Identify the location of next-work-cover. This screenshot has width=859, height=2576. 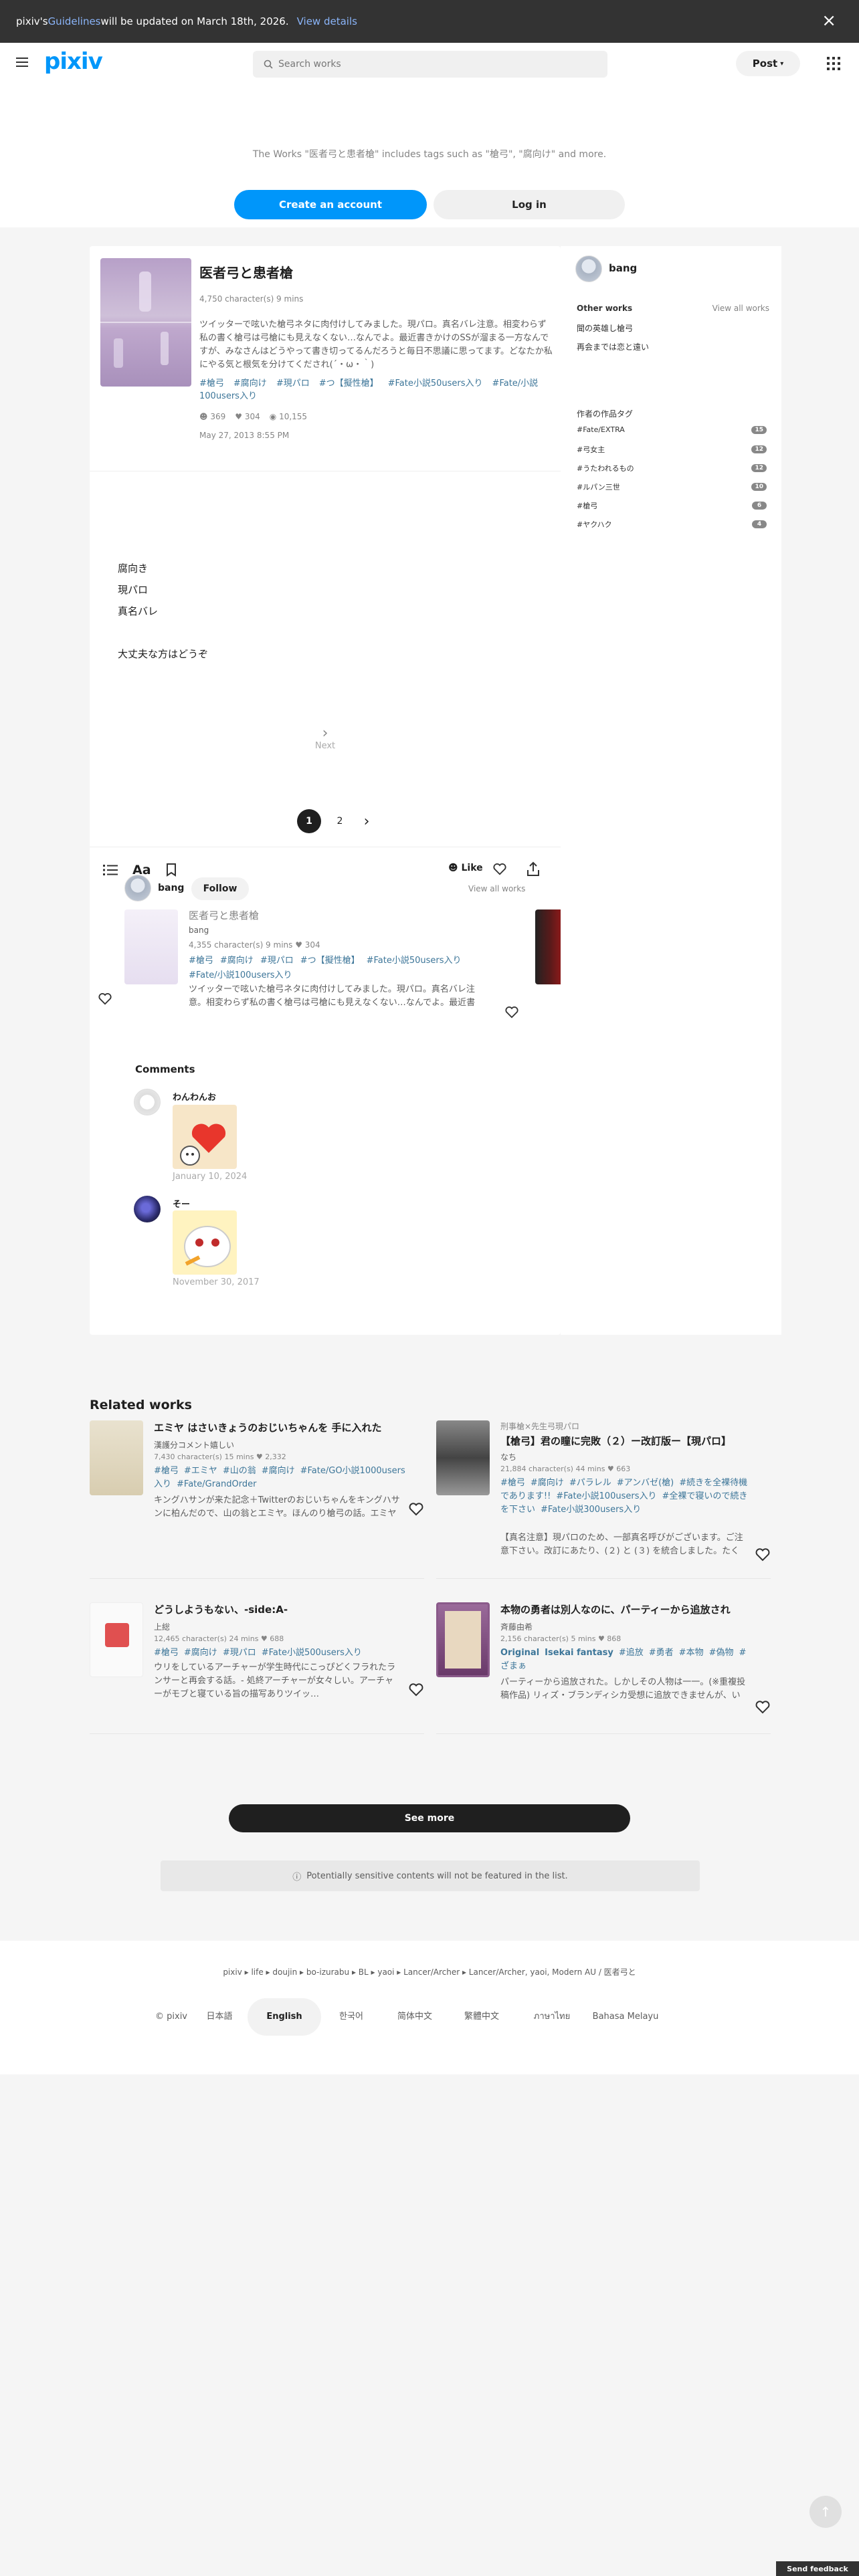
(548, 947).